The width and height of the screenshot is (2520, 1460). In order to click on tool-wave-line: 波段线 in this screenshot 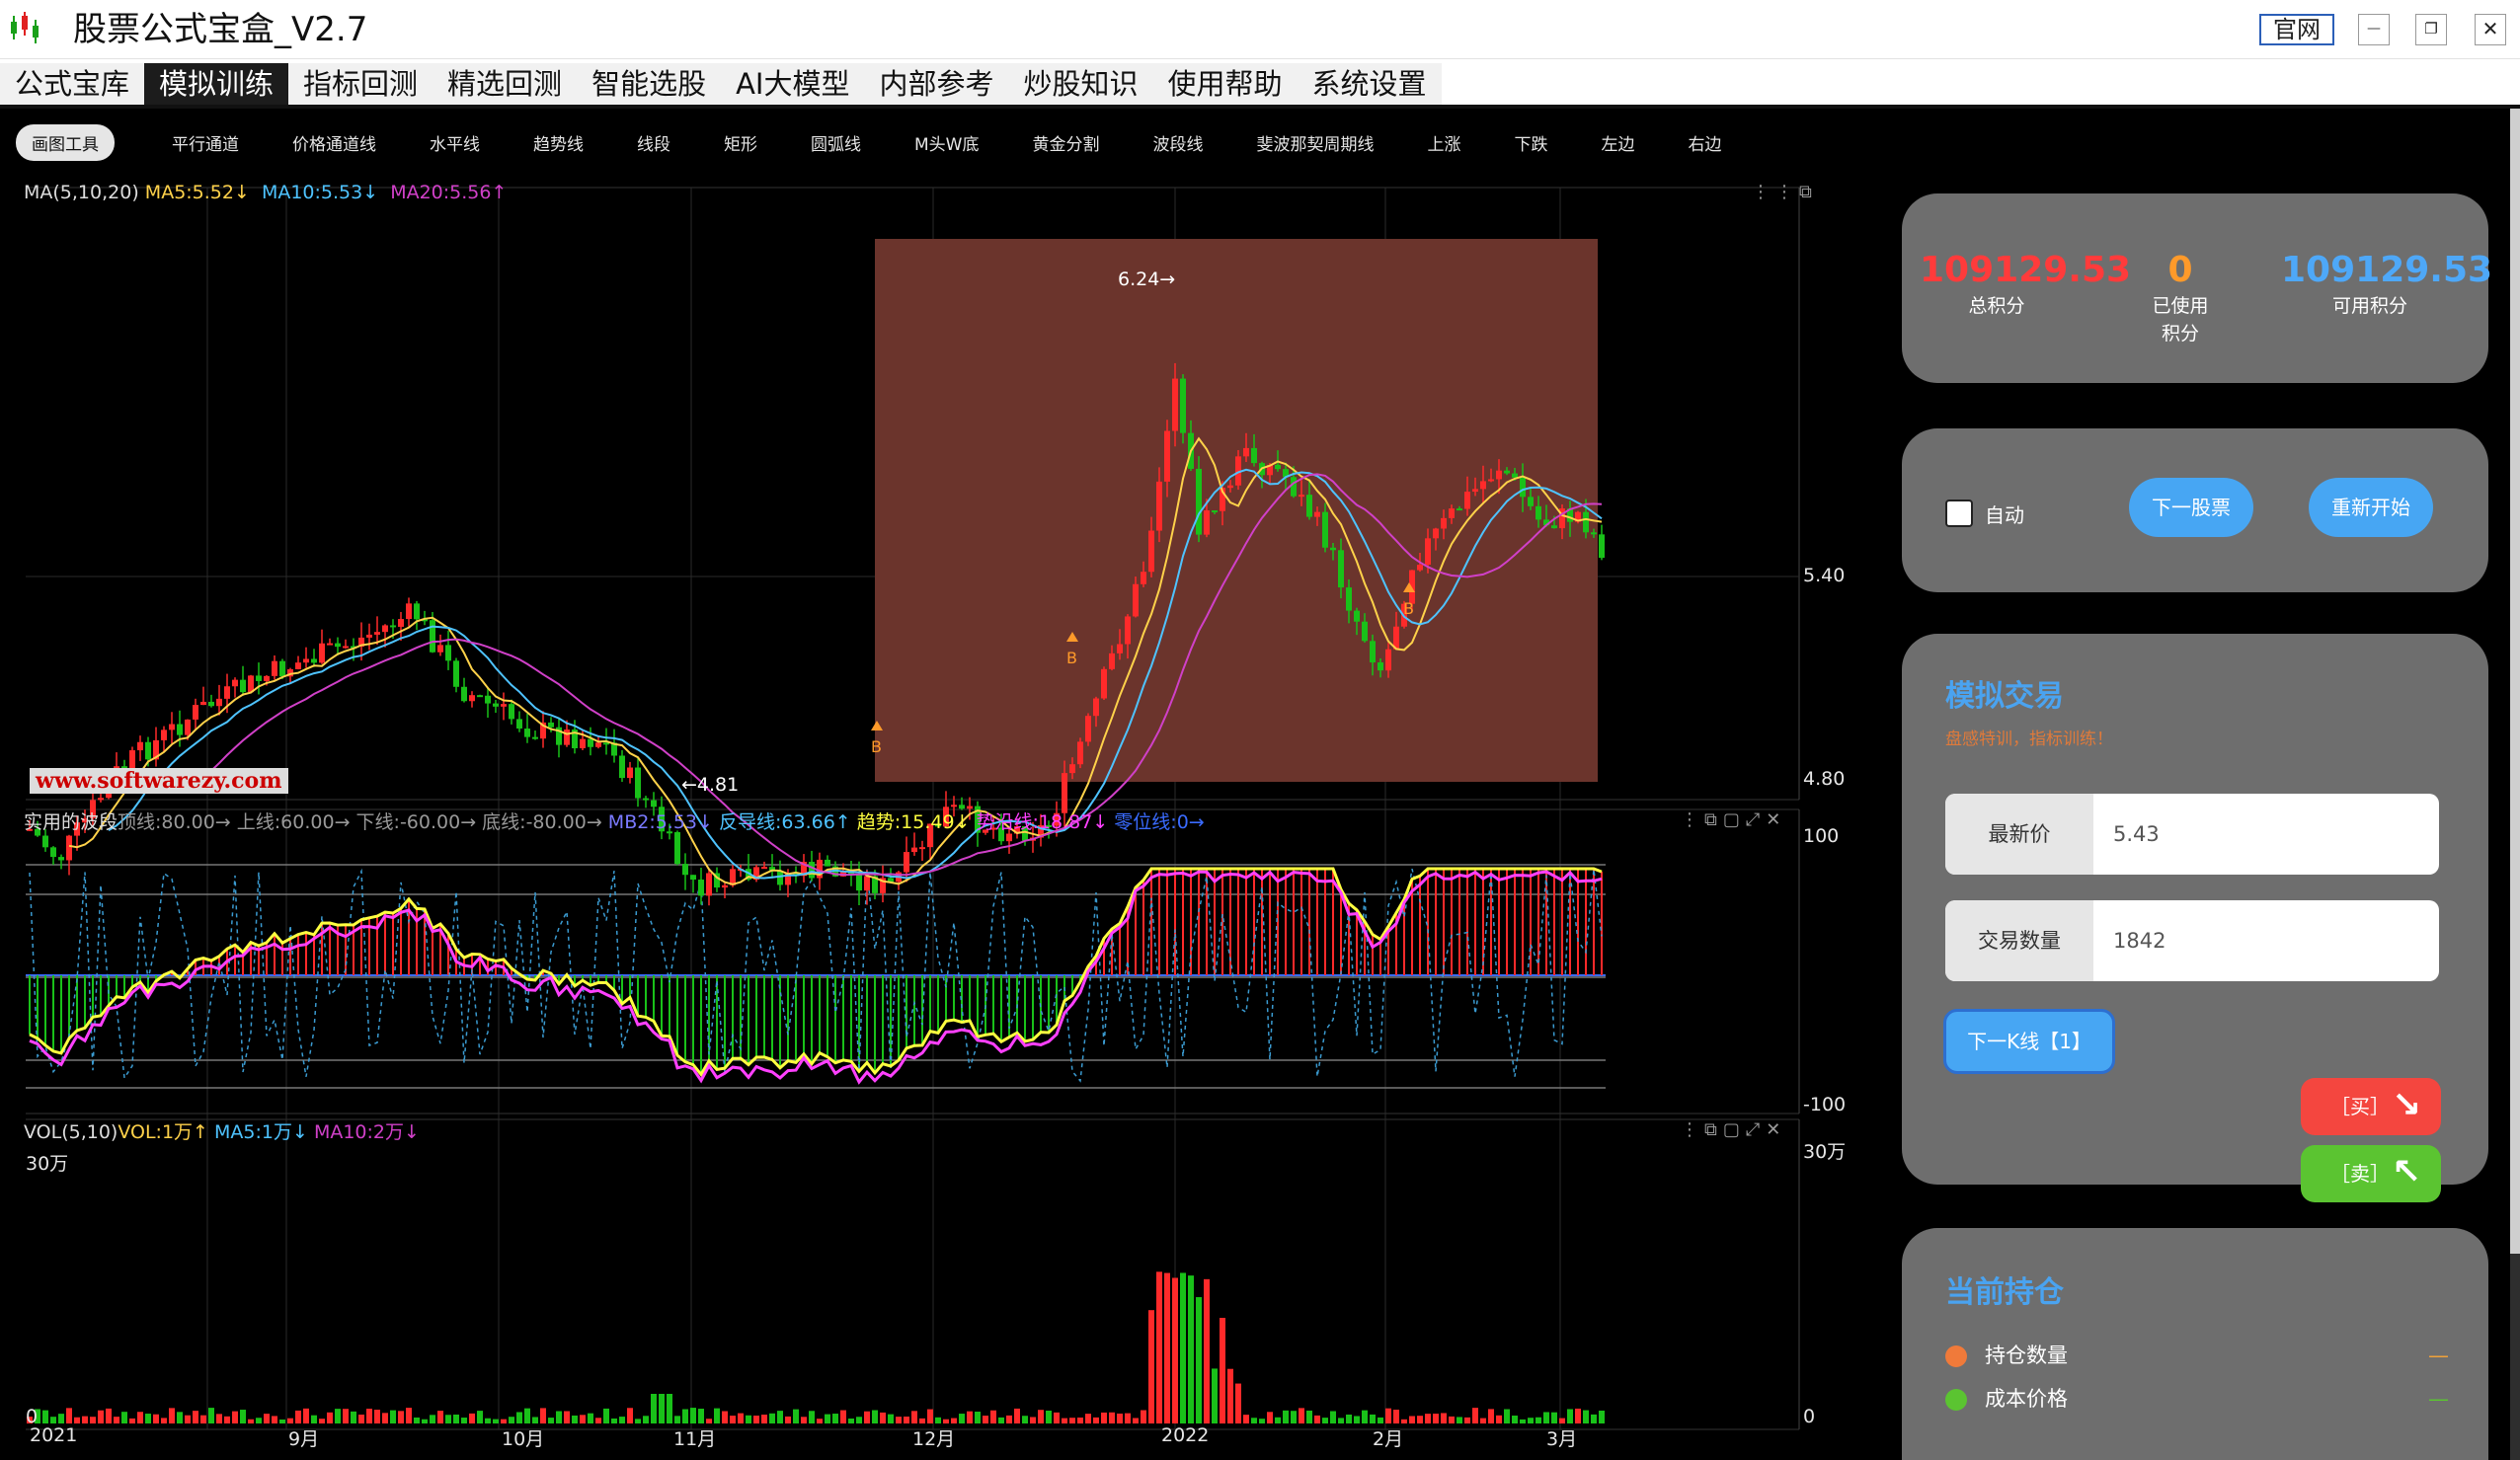, I will do `click(1177, 143)`.